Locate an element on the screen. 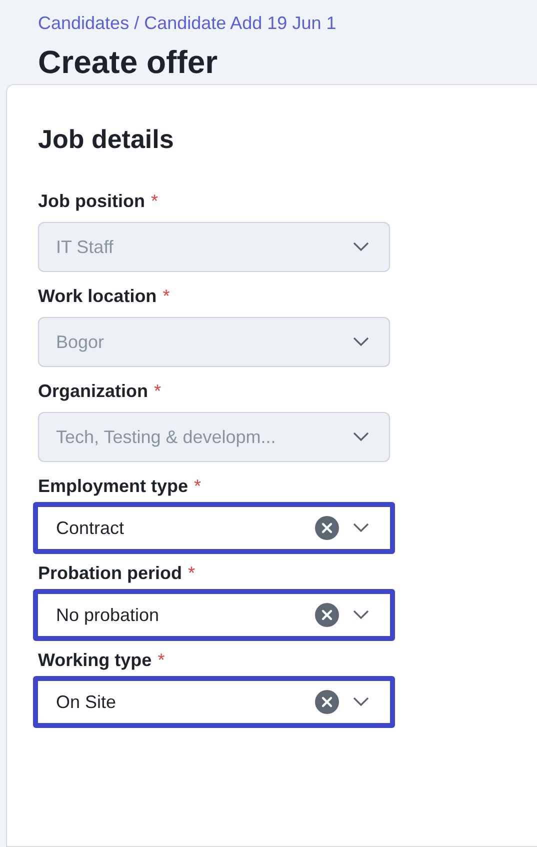 The height and width of the screenshot is (847, 537). field-label: Job position is located at coordinates (91, 201).